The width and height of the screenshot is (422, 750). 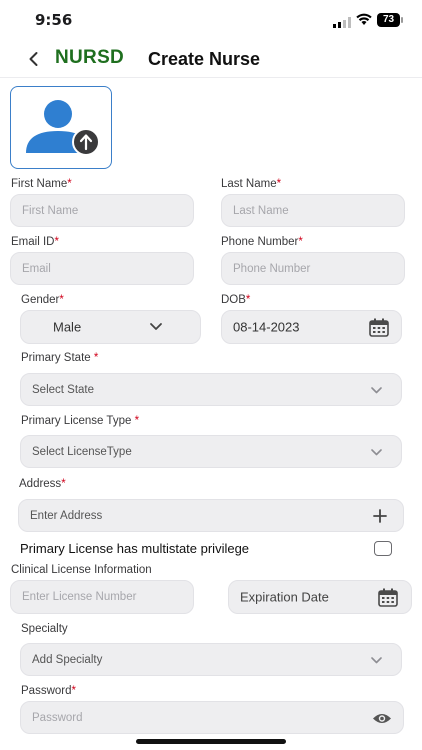 I want to click on first-name-label: First Name*, so click(x=41, y=184).